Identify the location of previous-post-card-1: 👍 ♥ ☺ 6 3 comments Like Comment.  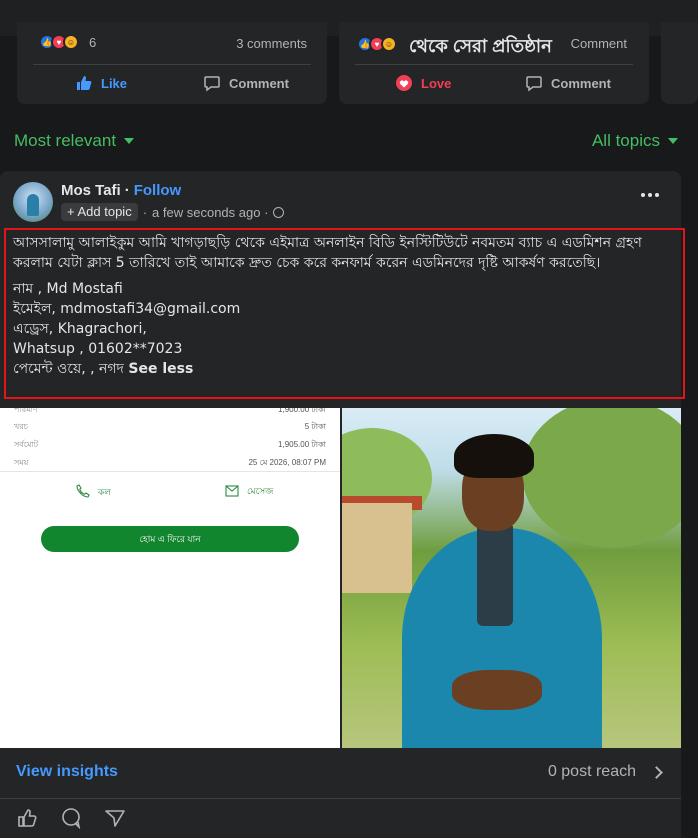
(172, 63).